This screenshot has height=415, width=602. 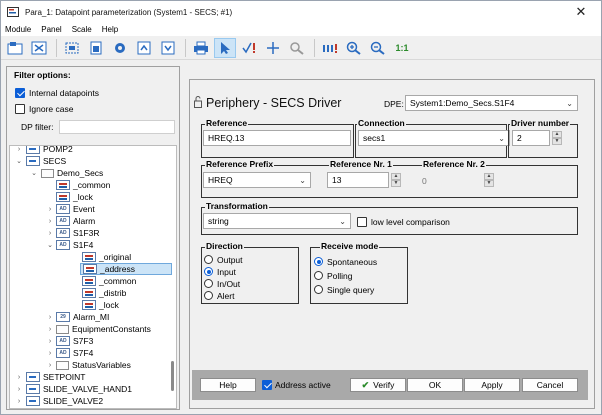 What do you see at coordinates (115, 257) in the screenshot?
I see `tree-item-label: _original` at bounding box center [115, 257].